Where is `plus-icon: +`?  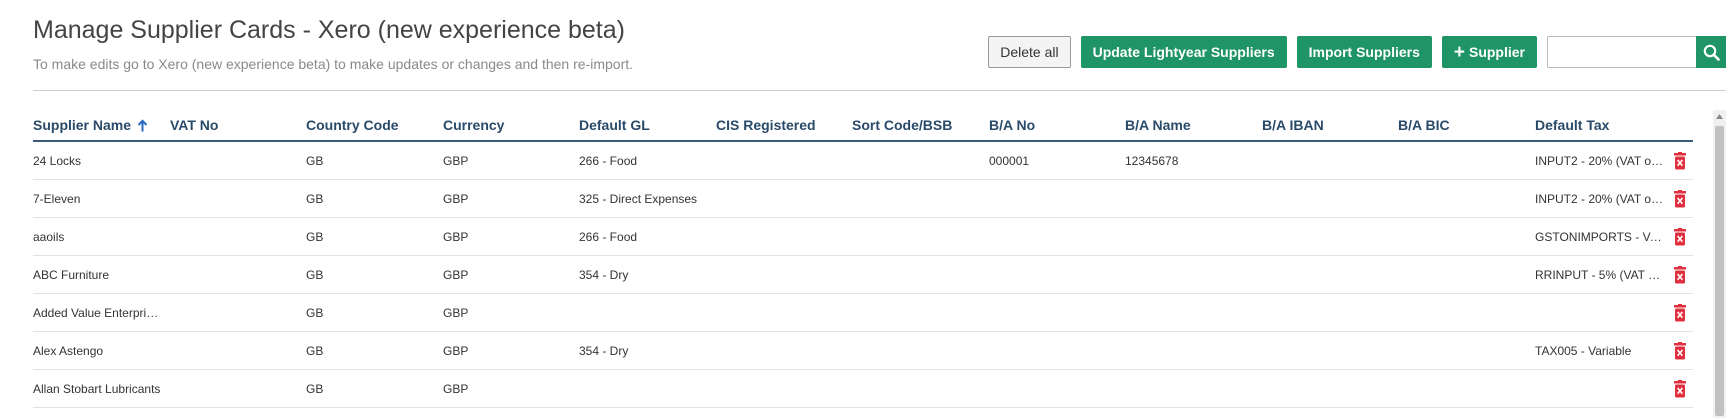 plus-icon: + is located at coordinates (1459, 52).